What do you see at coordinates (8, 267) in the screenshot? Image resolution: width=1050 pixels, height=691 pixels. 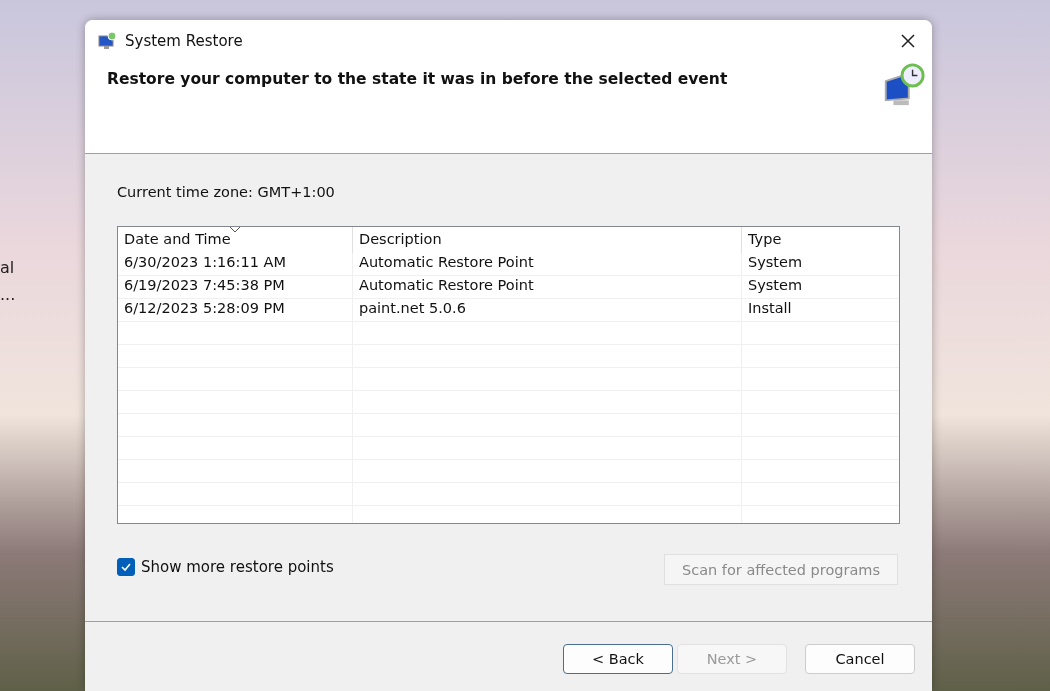 I see `desktop-icon-label: al` at bounding box center [8, 267].